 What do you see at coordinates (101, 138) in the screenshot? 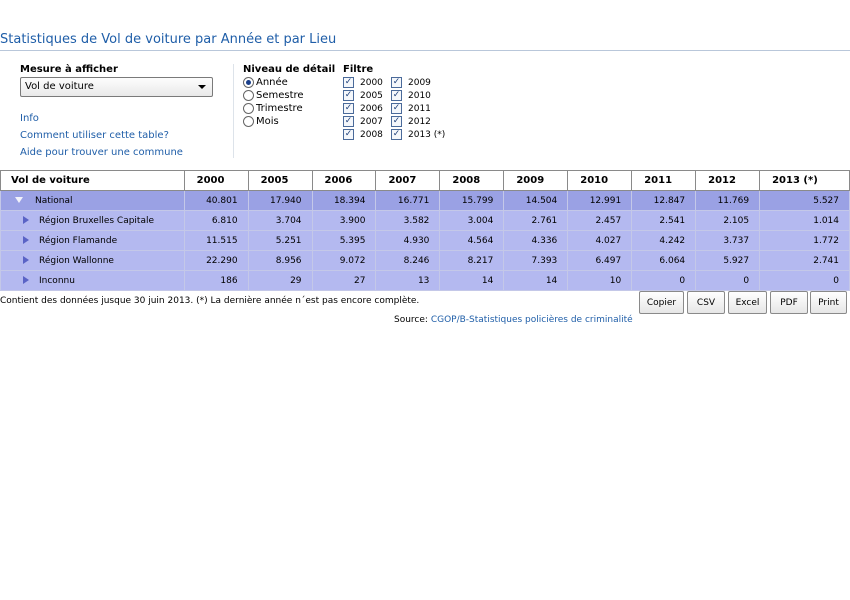
I see `how-to-use-link: Comment utiliser cette table?` at bounding box center [101, 138].